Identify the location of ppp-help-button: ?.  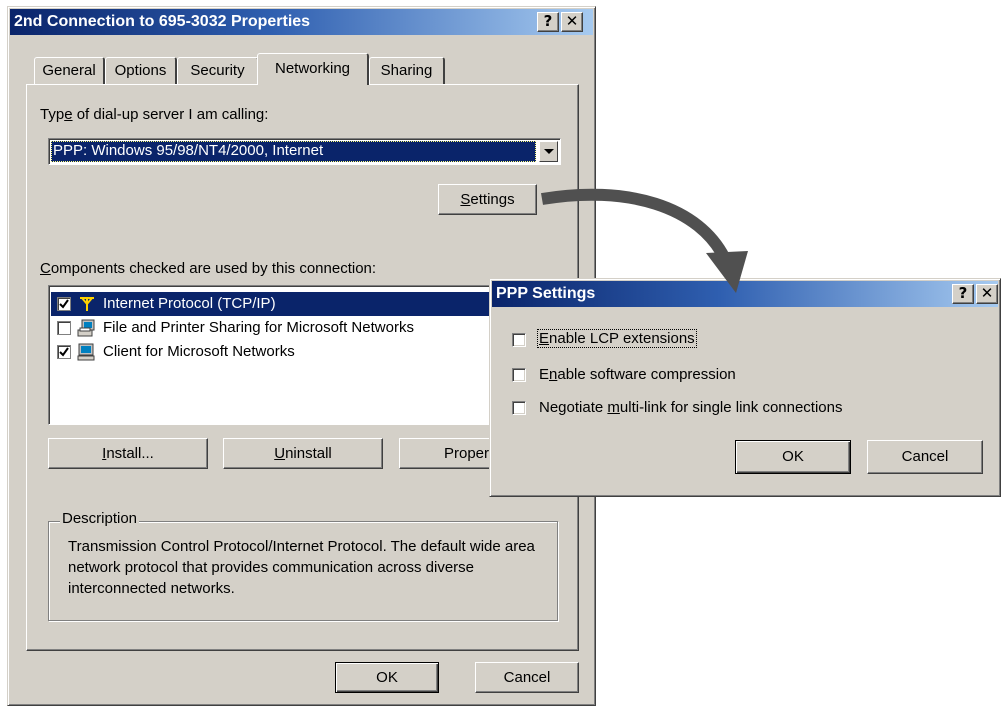
(963, 294).